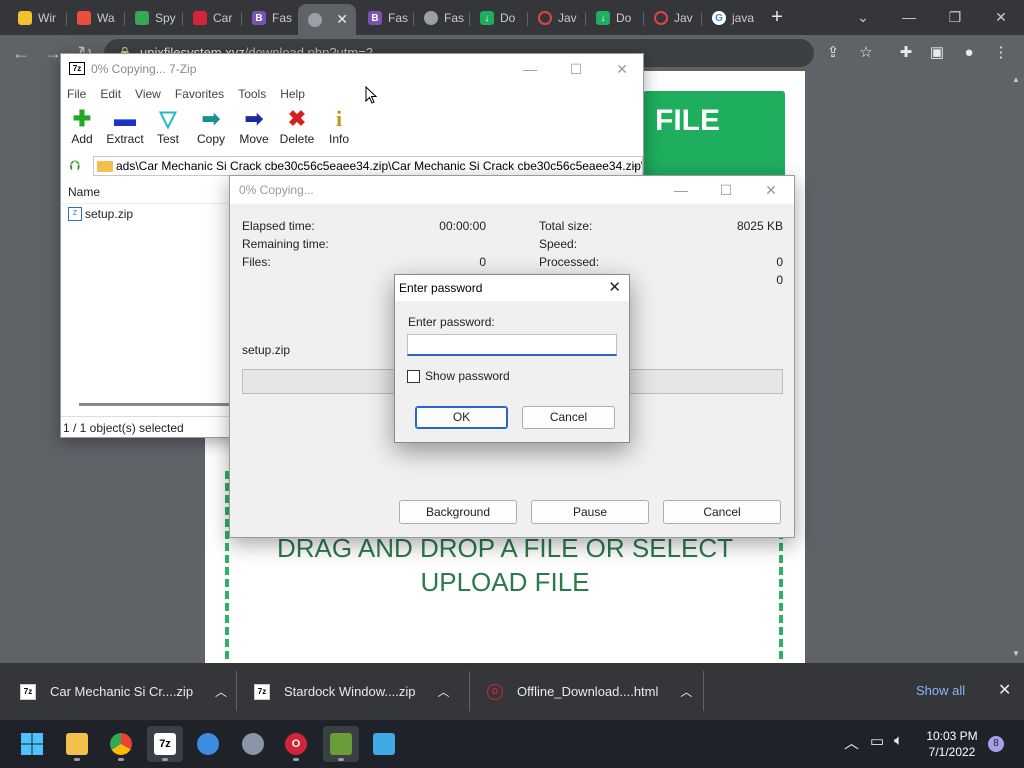 The image size is (1024, 768). What do you see at coordinates (76, 94) in the screenshot?
I see `menu-file: File` at bounding box center [76, 94].